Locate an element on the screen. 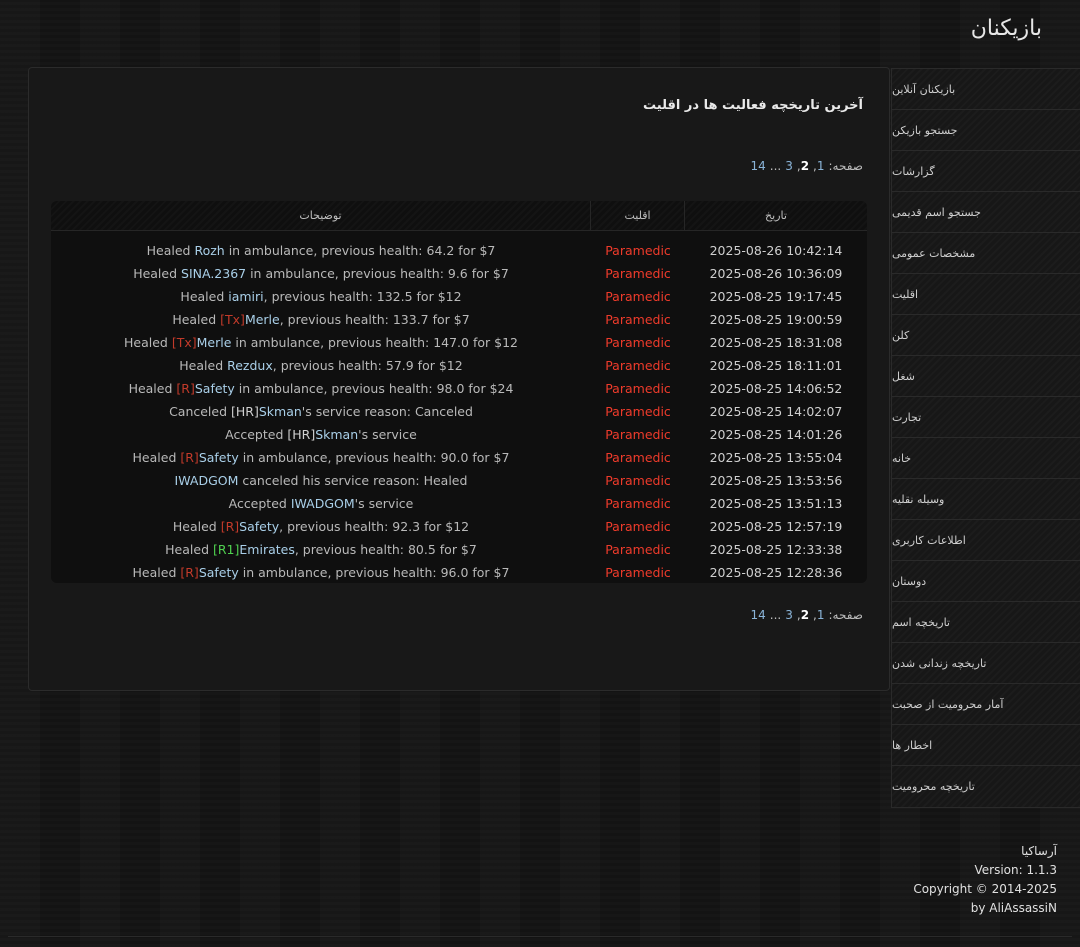 The image size is (1080, 947). sidebar-item-10: وسیله نقلیه is located at coordinates (986, 499).